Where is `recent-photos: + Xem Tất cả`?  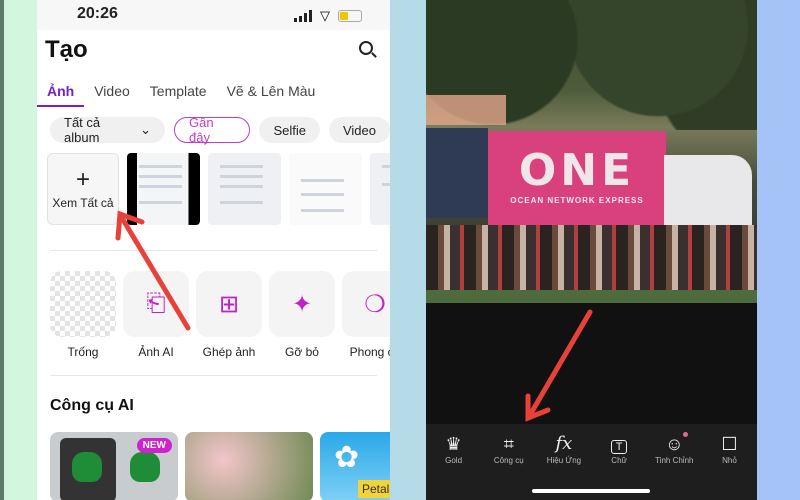
recent-photos: + Xem Tất cả is located at coordinates (218, 189).